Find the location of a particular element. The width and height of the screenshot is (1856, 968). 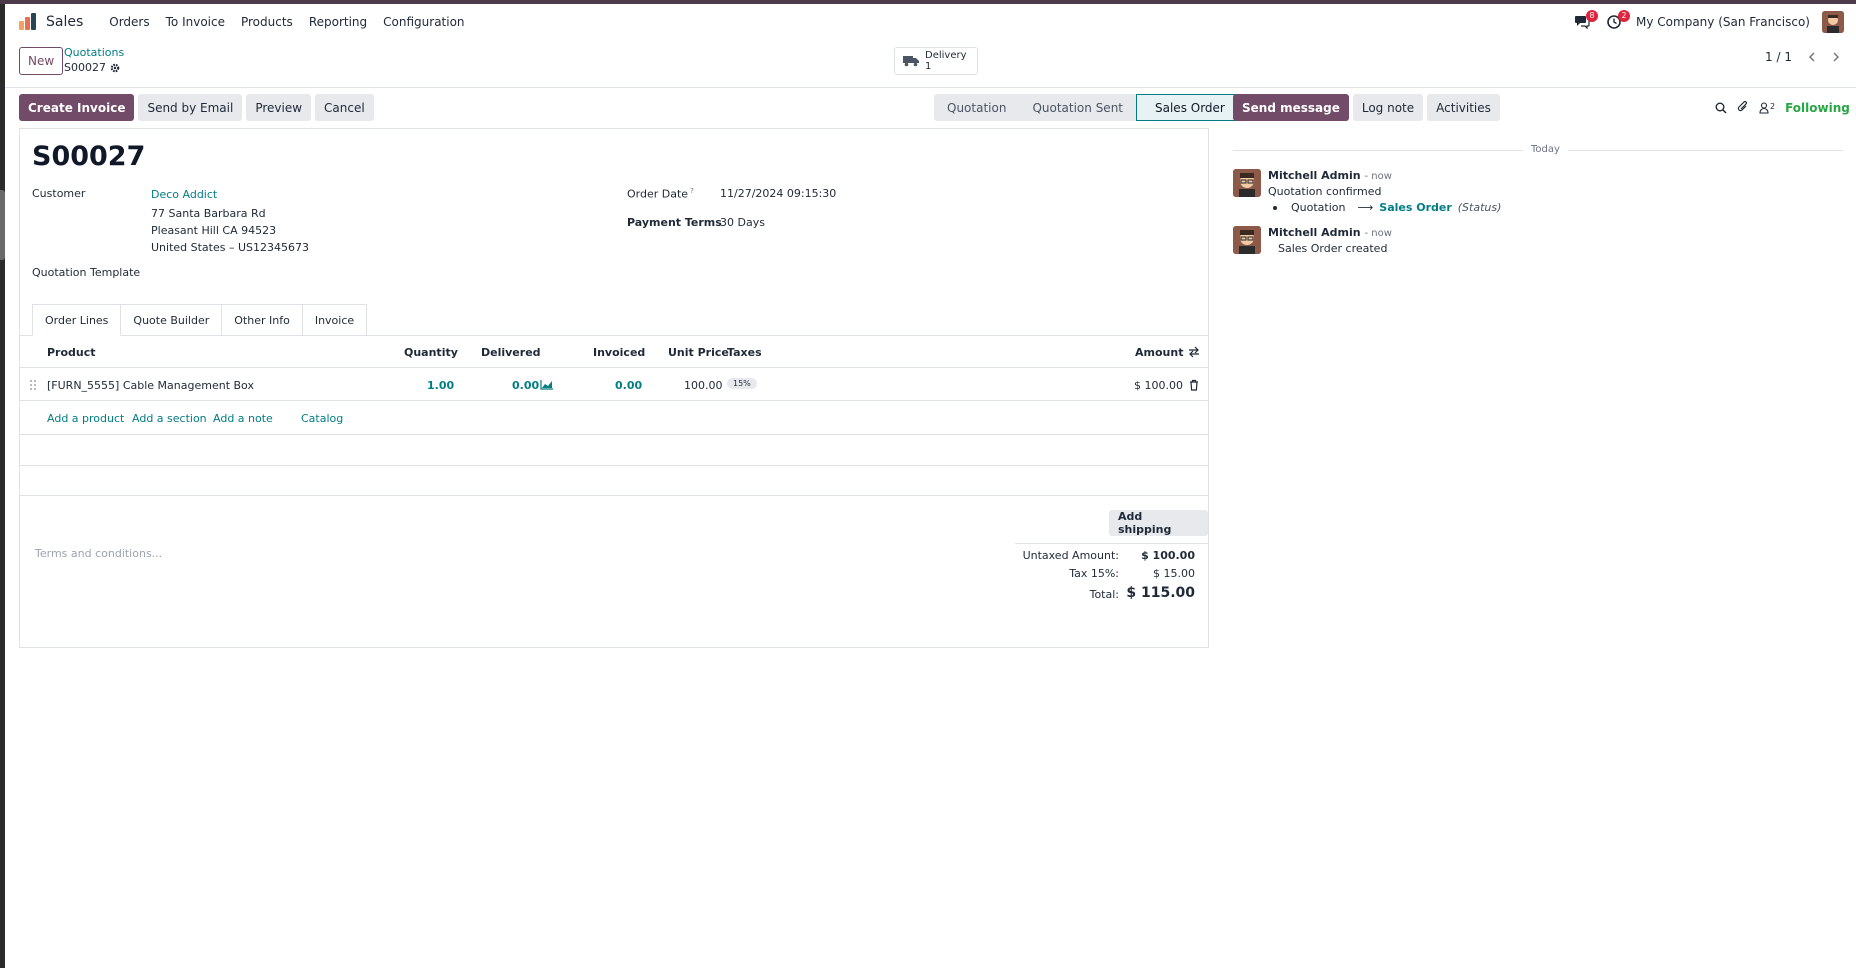

stage-quotation-sent: Quotation Sent is located at coordinates (1077, 107).